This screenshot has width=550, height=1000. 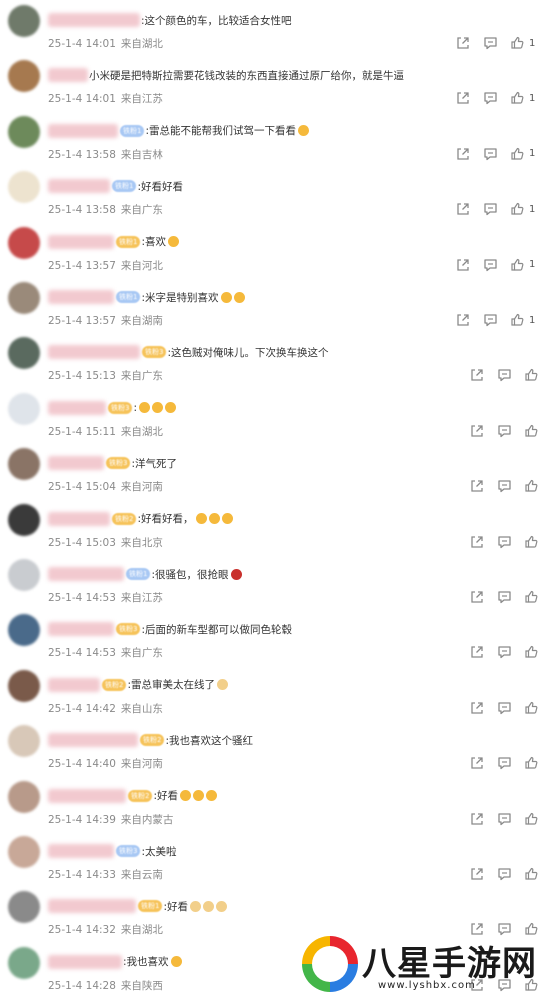 What do you see at coordinates (226, 297) in the screenshot?
I see `emoji-icon` at bounding box center [226, 297].